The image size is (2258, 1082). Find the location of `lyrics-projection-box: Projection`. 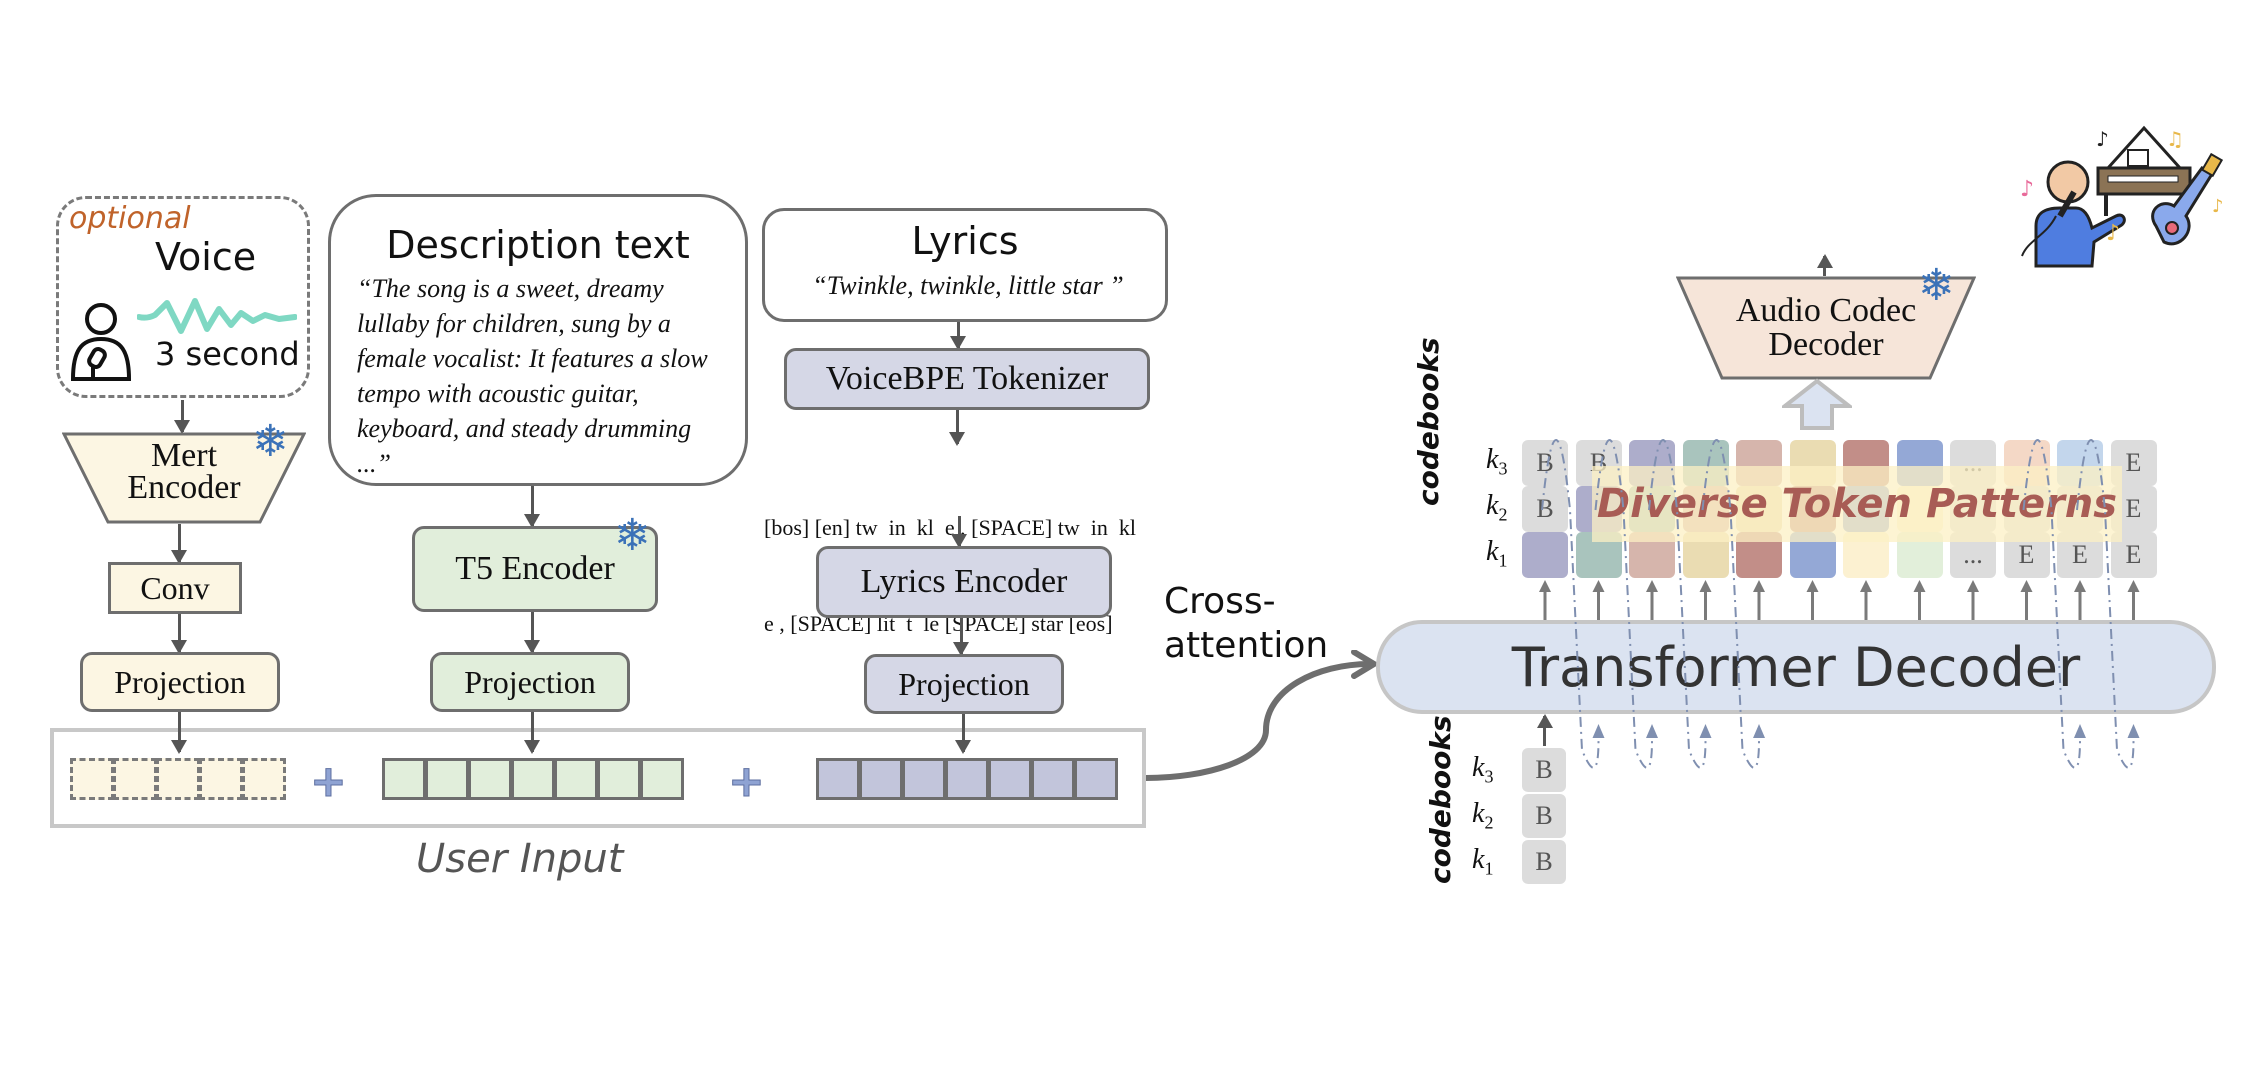

lyrics-projection-box: Projection is located at coordinates (964, 684).